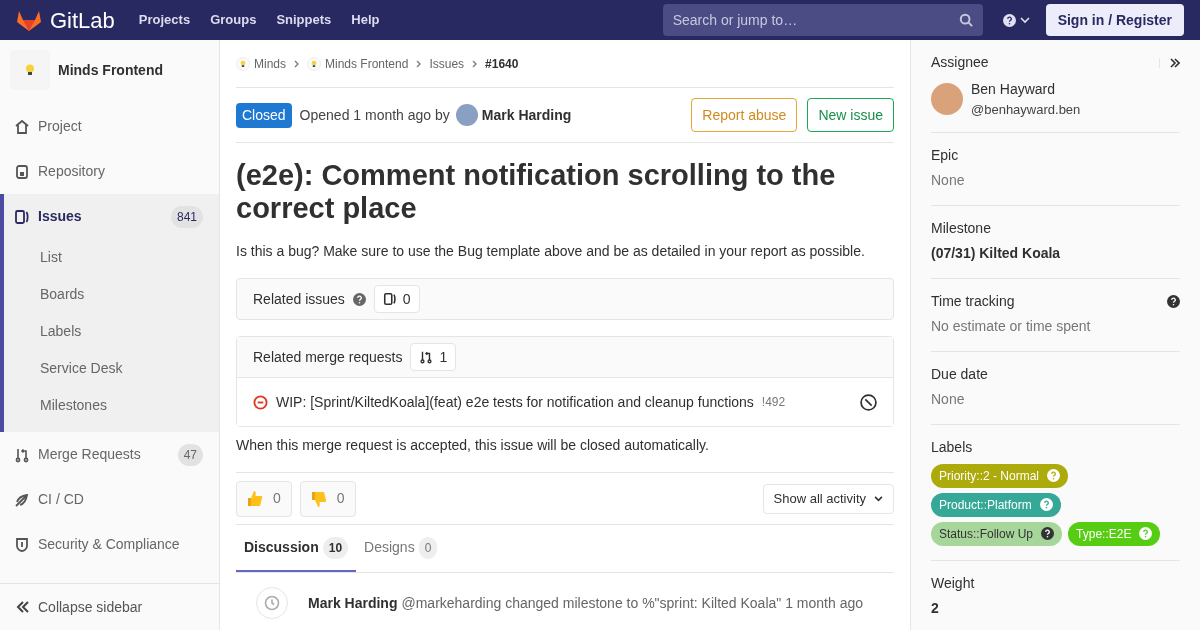  Describe the element at coordinates (551, 251) in the screenshot. I see `issue-description: Is this a bug? Make sure to use the Bug template above and be as detailed in your report as possible.` at that location.